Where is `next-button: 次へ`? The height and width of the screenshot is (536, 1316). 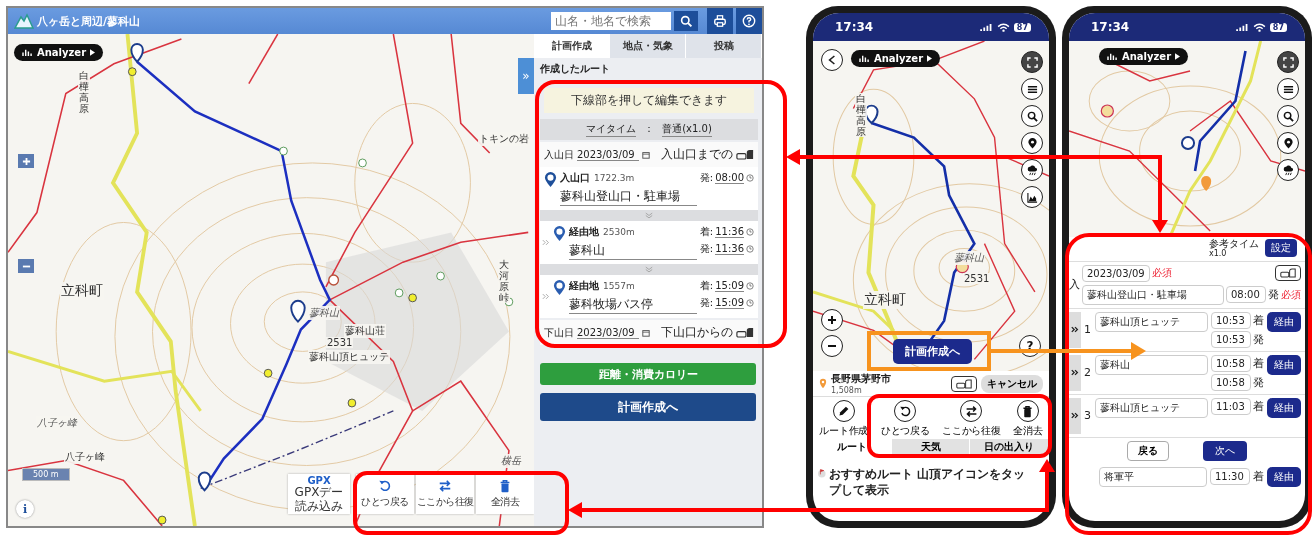 next-button: 次へ is located at coordinates (1225, 450).